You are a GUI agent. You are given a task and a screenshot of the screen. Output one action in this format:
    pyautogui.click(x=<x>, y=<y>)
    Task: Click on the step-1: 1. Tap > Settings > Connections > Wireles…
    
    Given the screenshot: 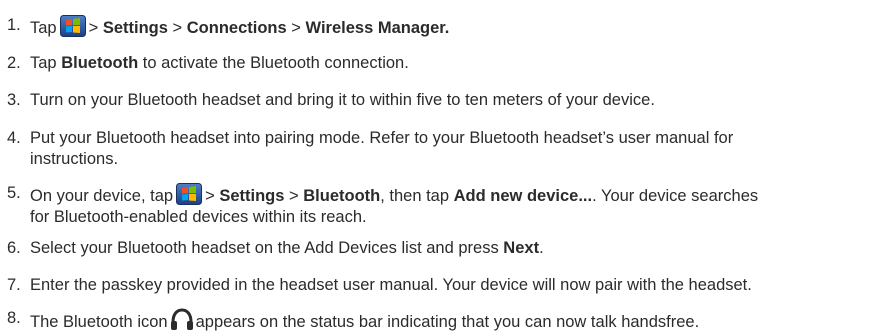 What is the action you would take?
    pyautogui.click(x=447, y=27)
    